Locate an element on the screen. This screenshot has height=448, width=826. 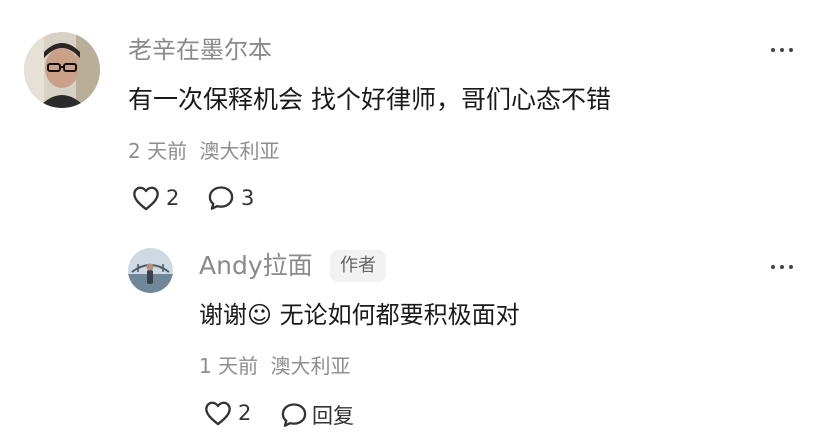
reply-location: 澳大利亚 is located at coordinates (310, 366).